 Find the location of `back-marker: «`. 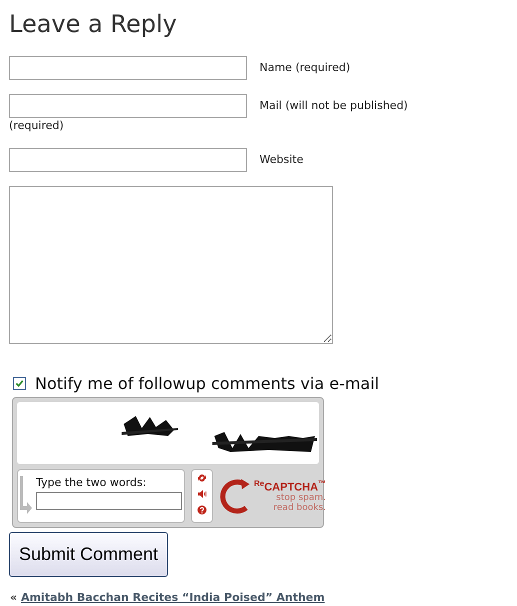

back-marker: « is located at coordinates (14, 597).